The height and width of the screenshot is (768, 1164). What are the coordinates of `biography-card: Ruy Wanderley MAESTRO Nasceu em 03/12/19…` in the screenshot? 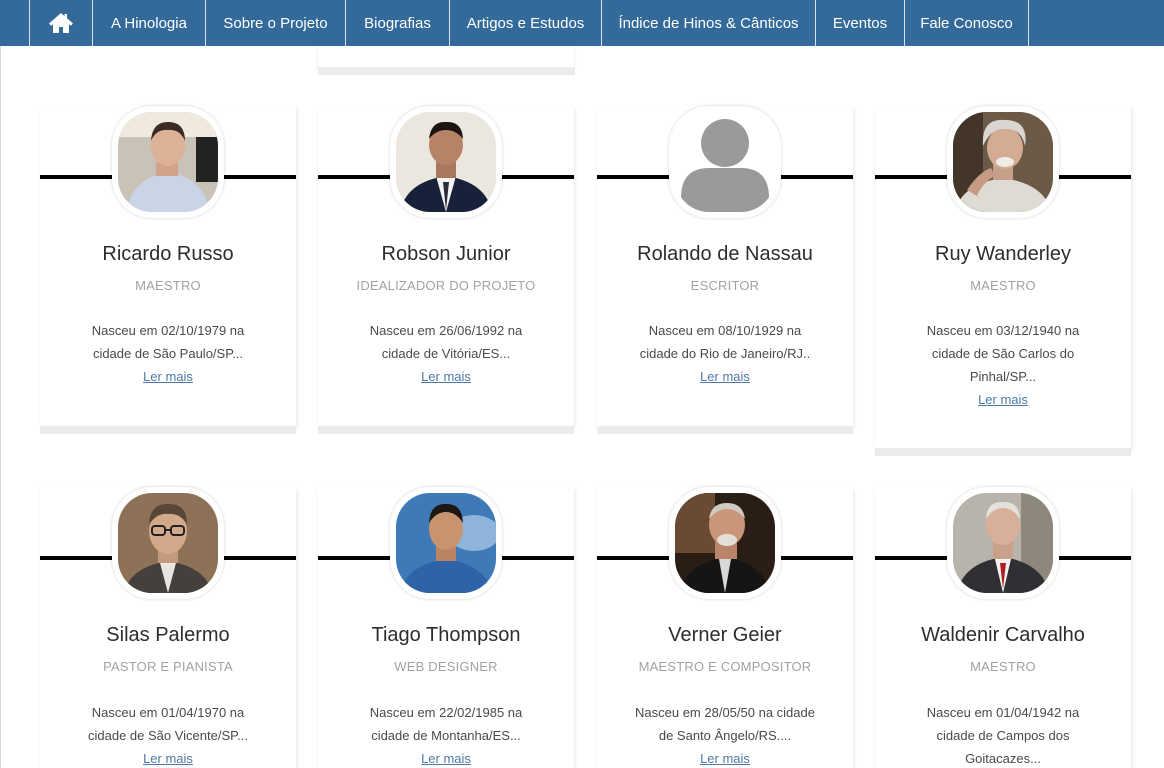 It's located at (1003, 281).